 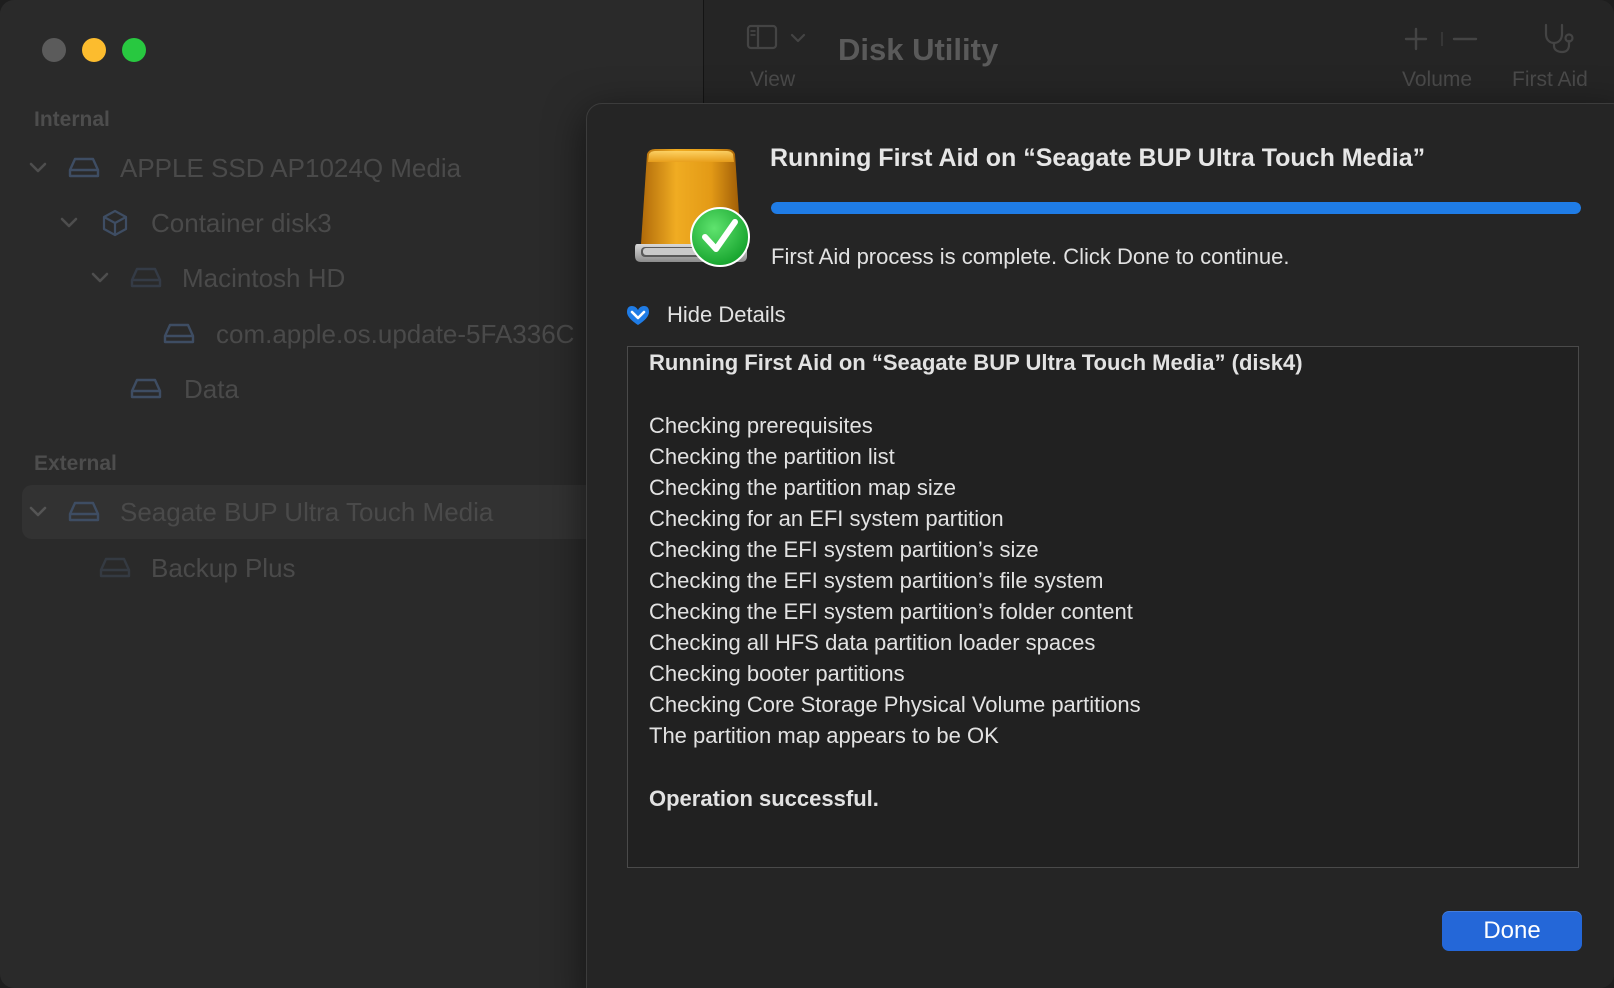 I want to click on toolbar: View Disk Utility Volume First Aid, so click(x=1159, y=52).